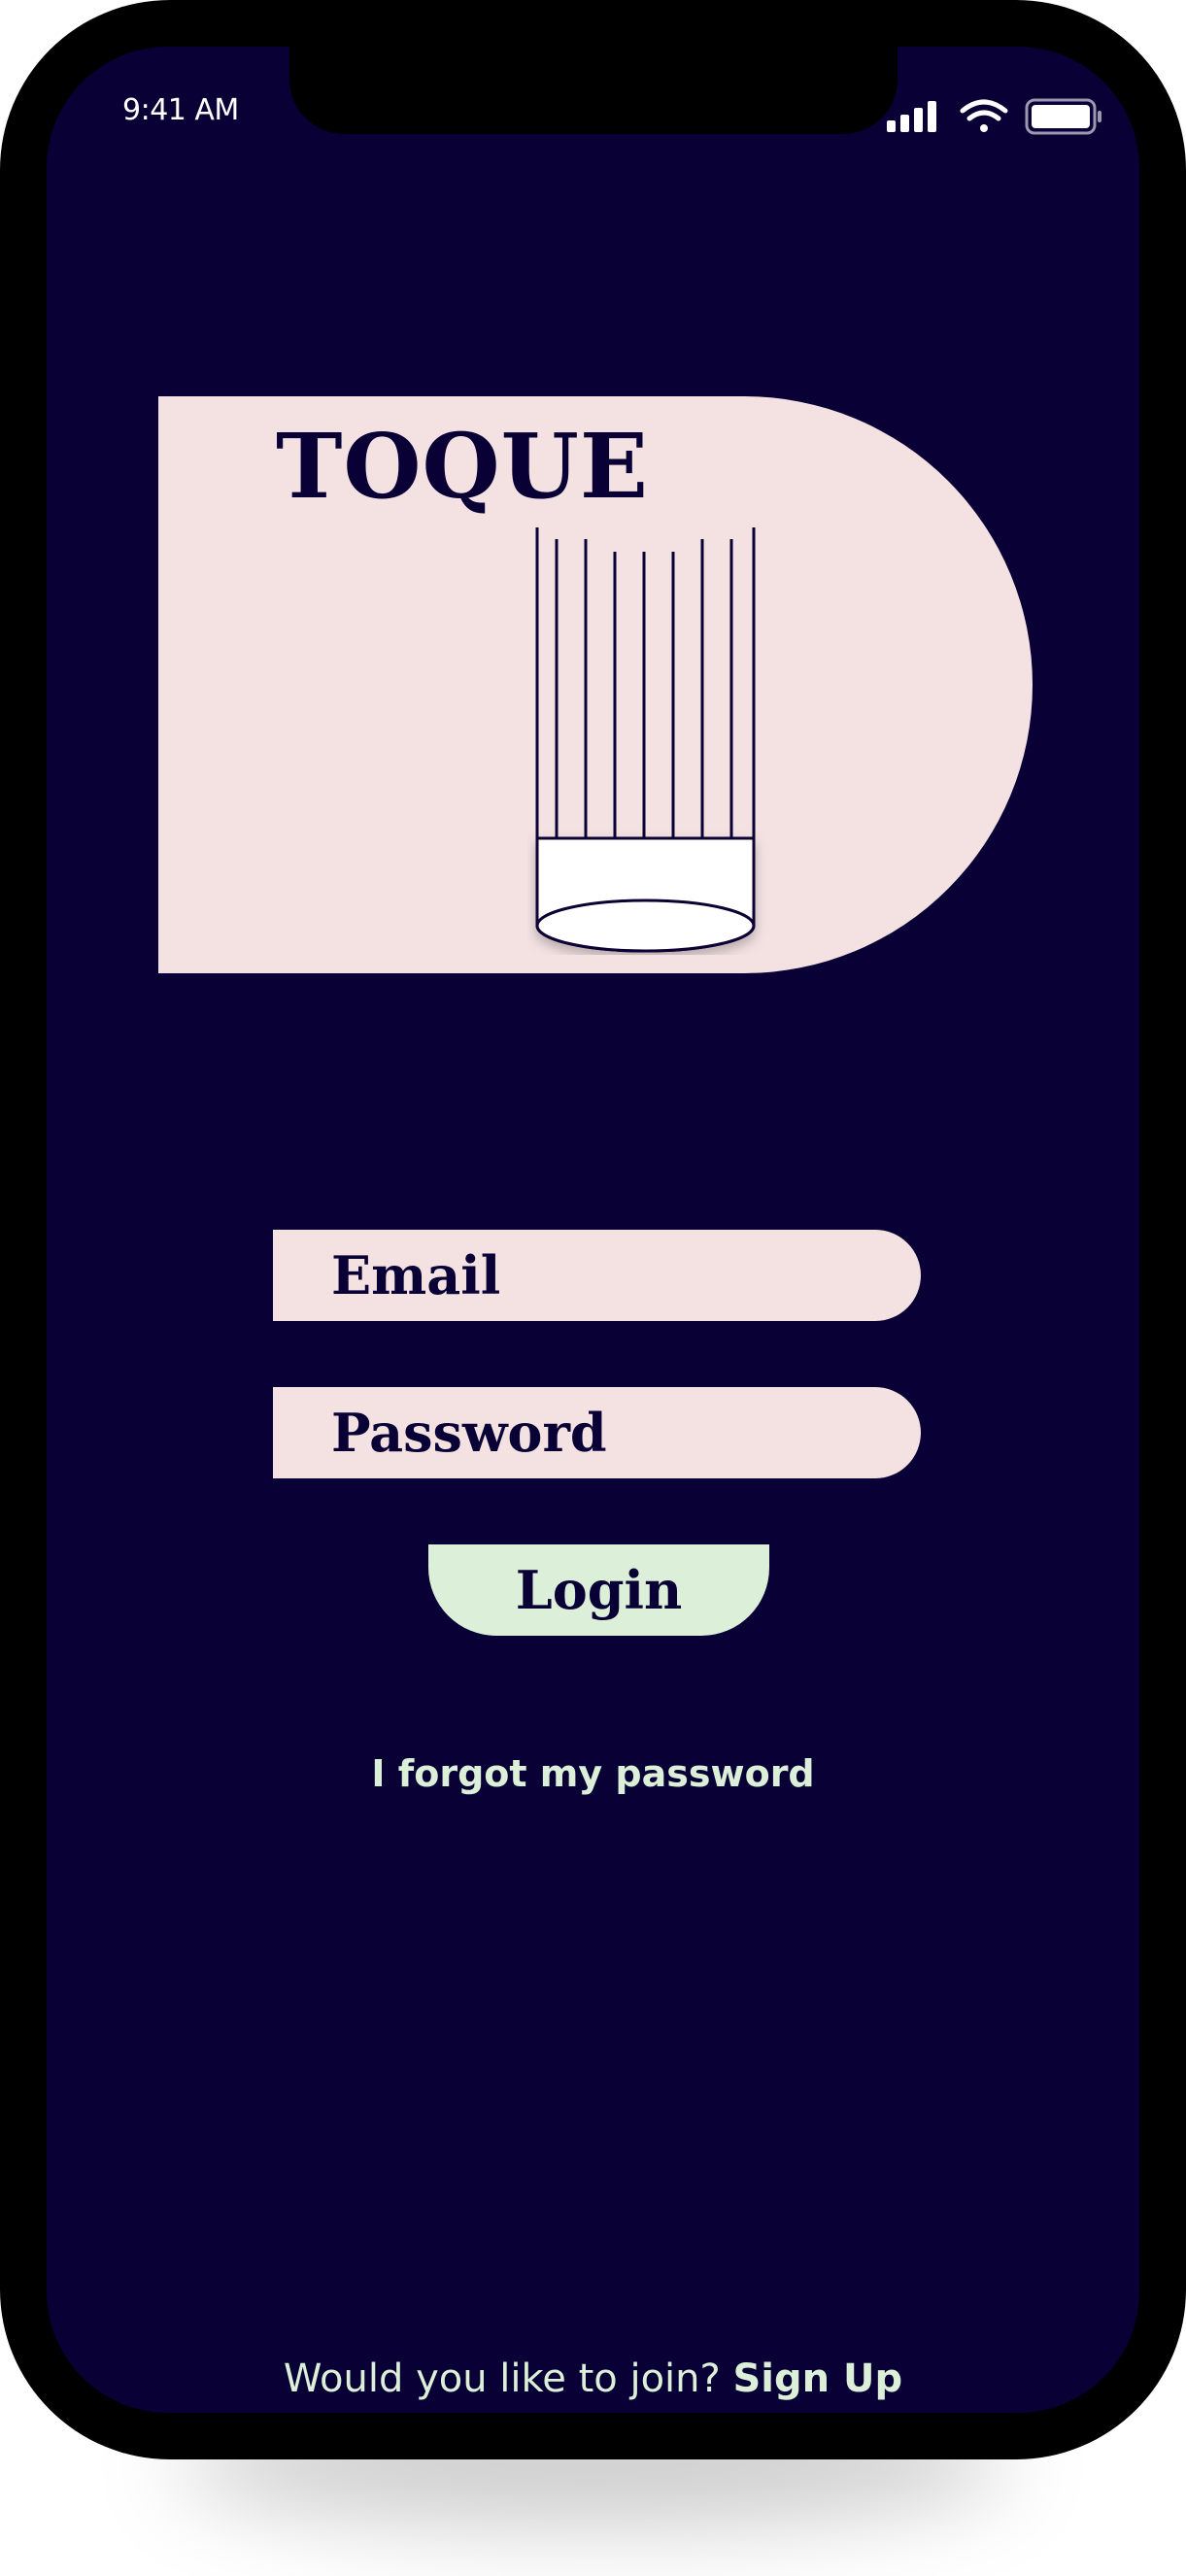 Image resolution: width=1186 pixels, height=2576 pixels. I want to click on status-icons, so click(994, 116).